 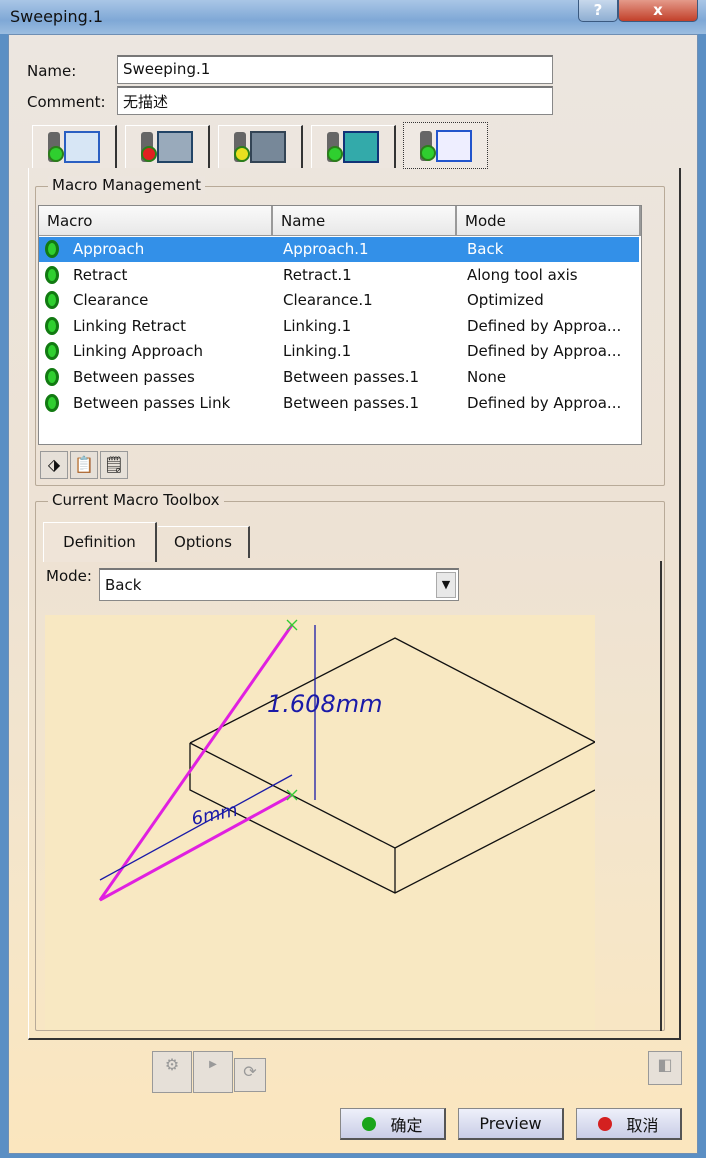 I want to click on ok-status-icon, so click(x=369, y=1123).